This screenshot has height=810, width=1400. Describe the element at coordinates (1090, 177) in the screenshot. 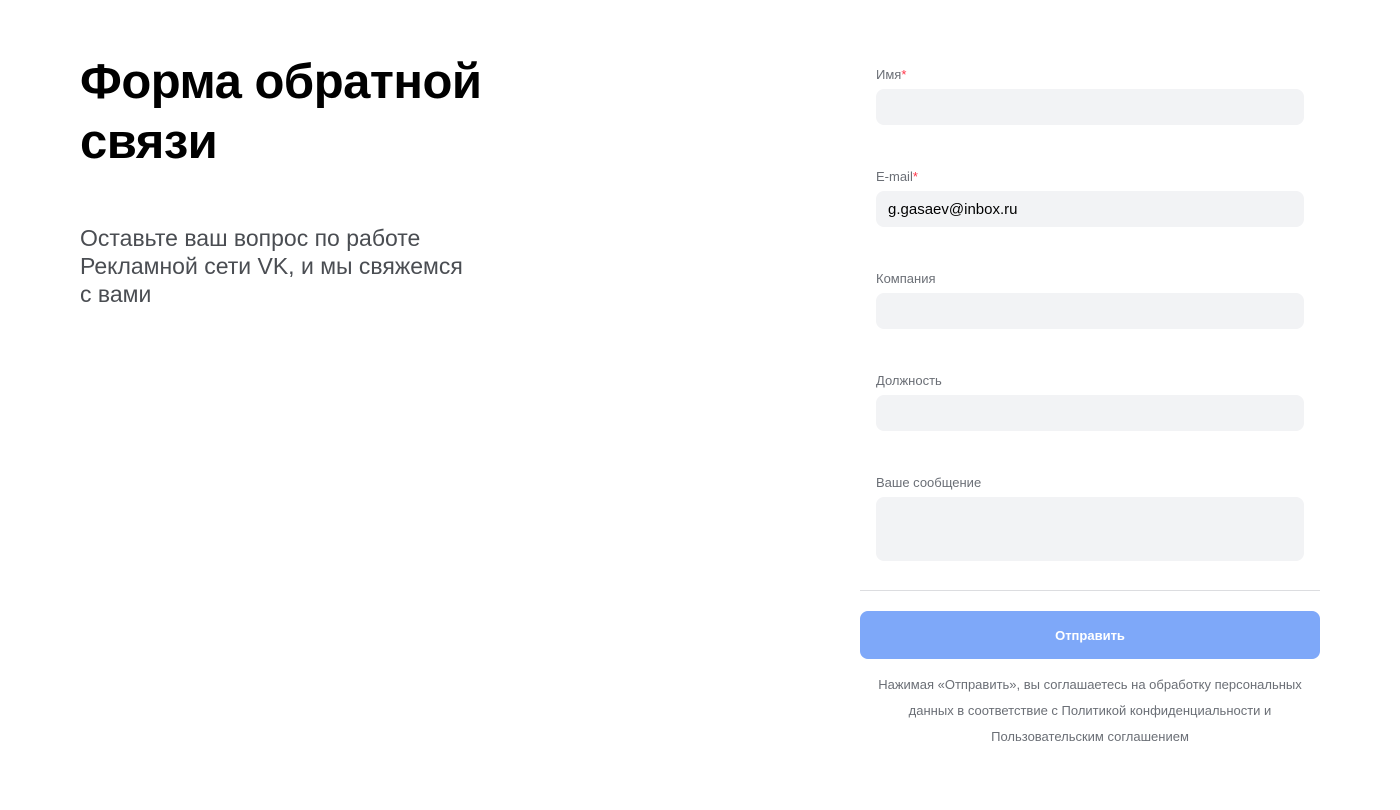

I see `email-label: E-mail*` at that location.